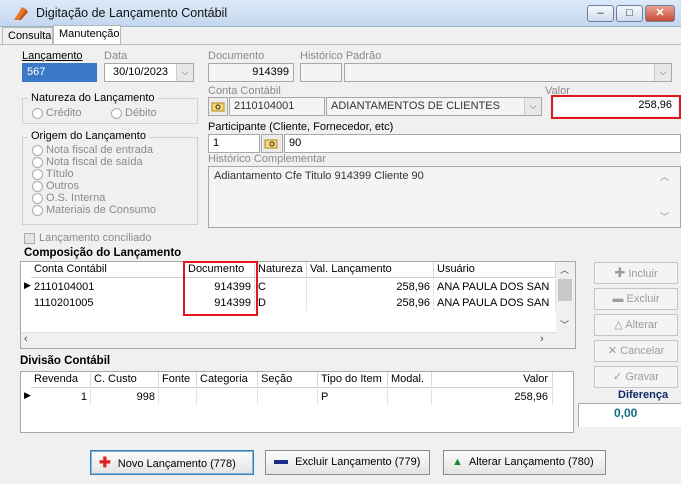 Image resolution: width=681 pixels, height=484 pixels. I want to click on conciliado-checkbox, so click(29, 238).